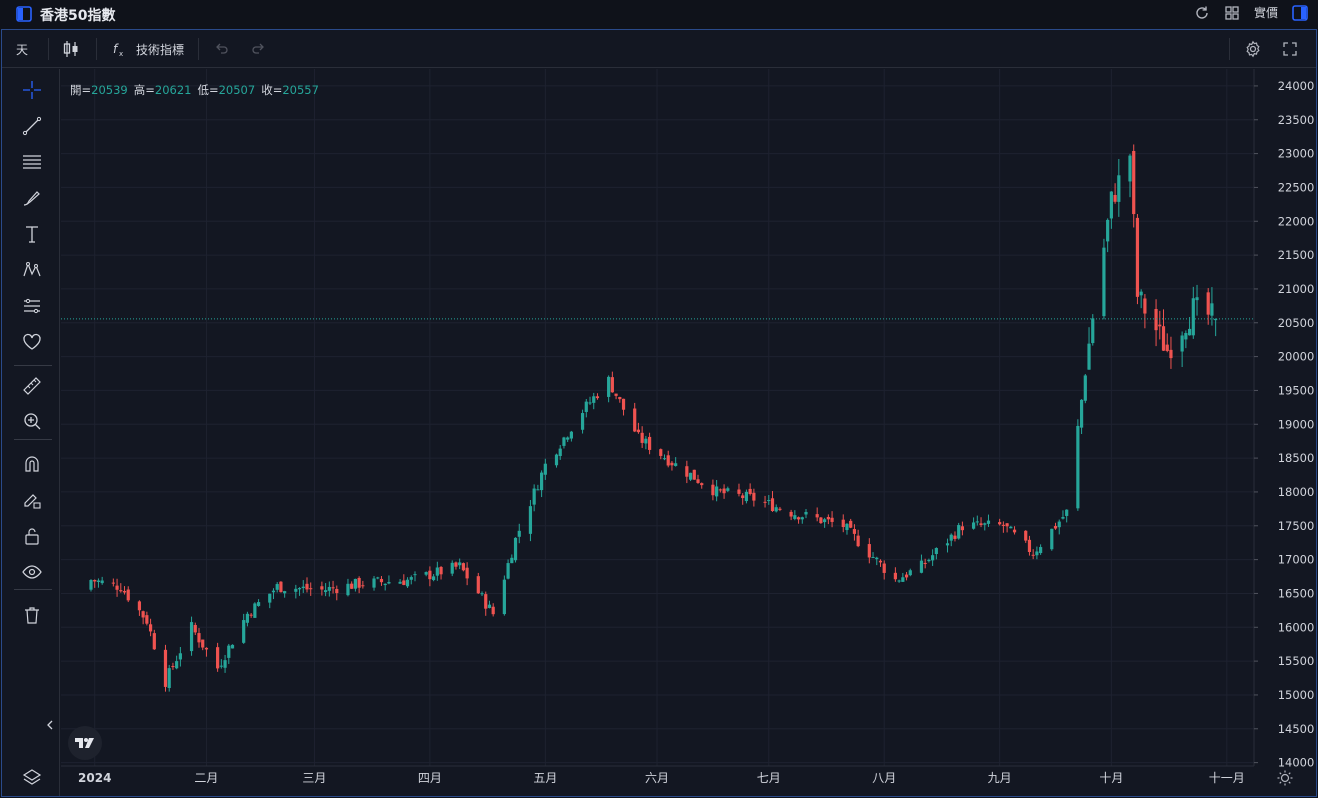 This screenshot has height=798, width=1318. Describe the element at coordinates (1296, 729) in the screenshot. I see `price-tick-label: 14500` at that location.